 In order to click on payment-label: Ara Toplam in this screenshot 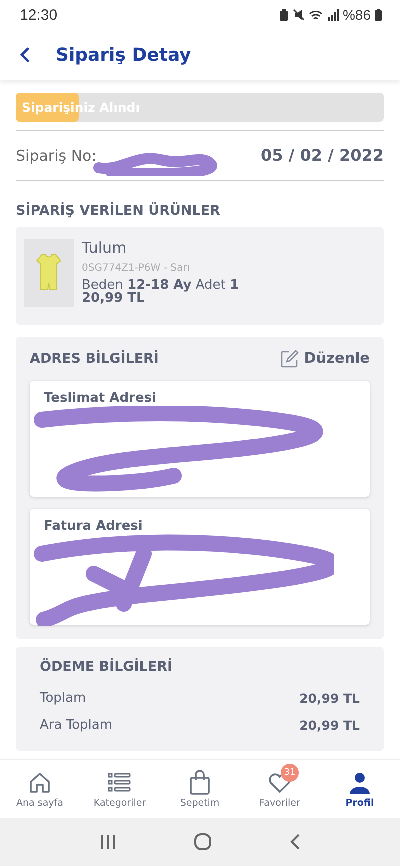, I will do `click(76, 725)`.